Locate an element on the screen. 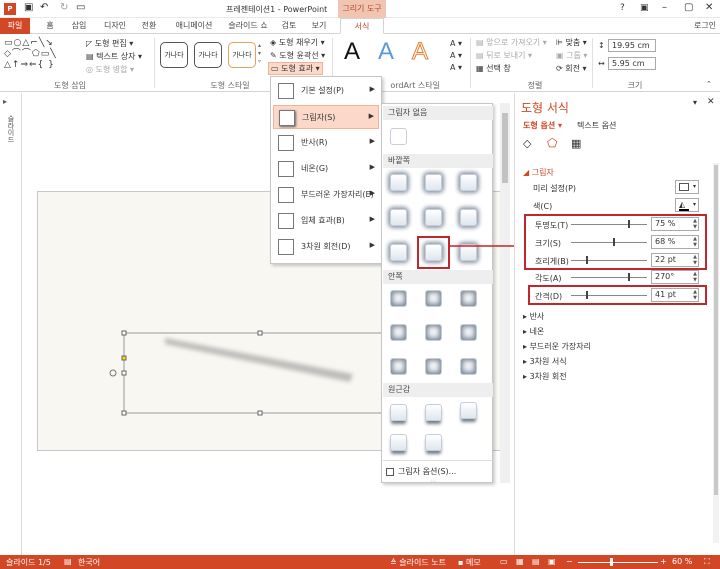 This screenshot has height=569, width=720. bring-forward-button: ▤ 앞으로 가져오기 ▾ is located at coordinates (511, 42).